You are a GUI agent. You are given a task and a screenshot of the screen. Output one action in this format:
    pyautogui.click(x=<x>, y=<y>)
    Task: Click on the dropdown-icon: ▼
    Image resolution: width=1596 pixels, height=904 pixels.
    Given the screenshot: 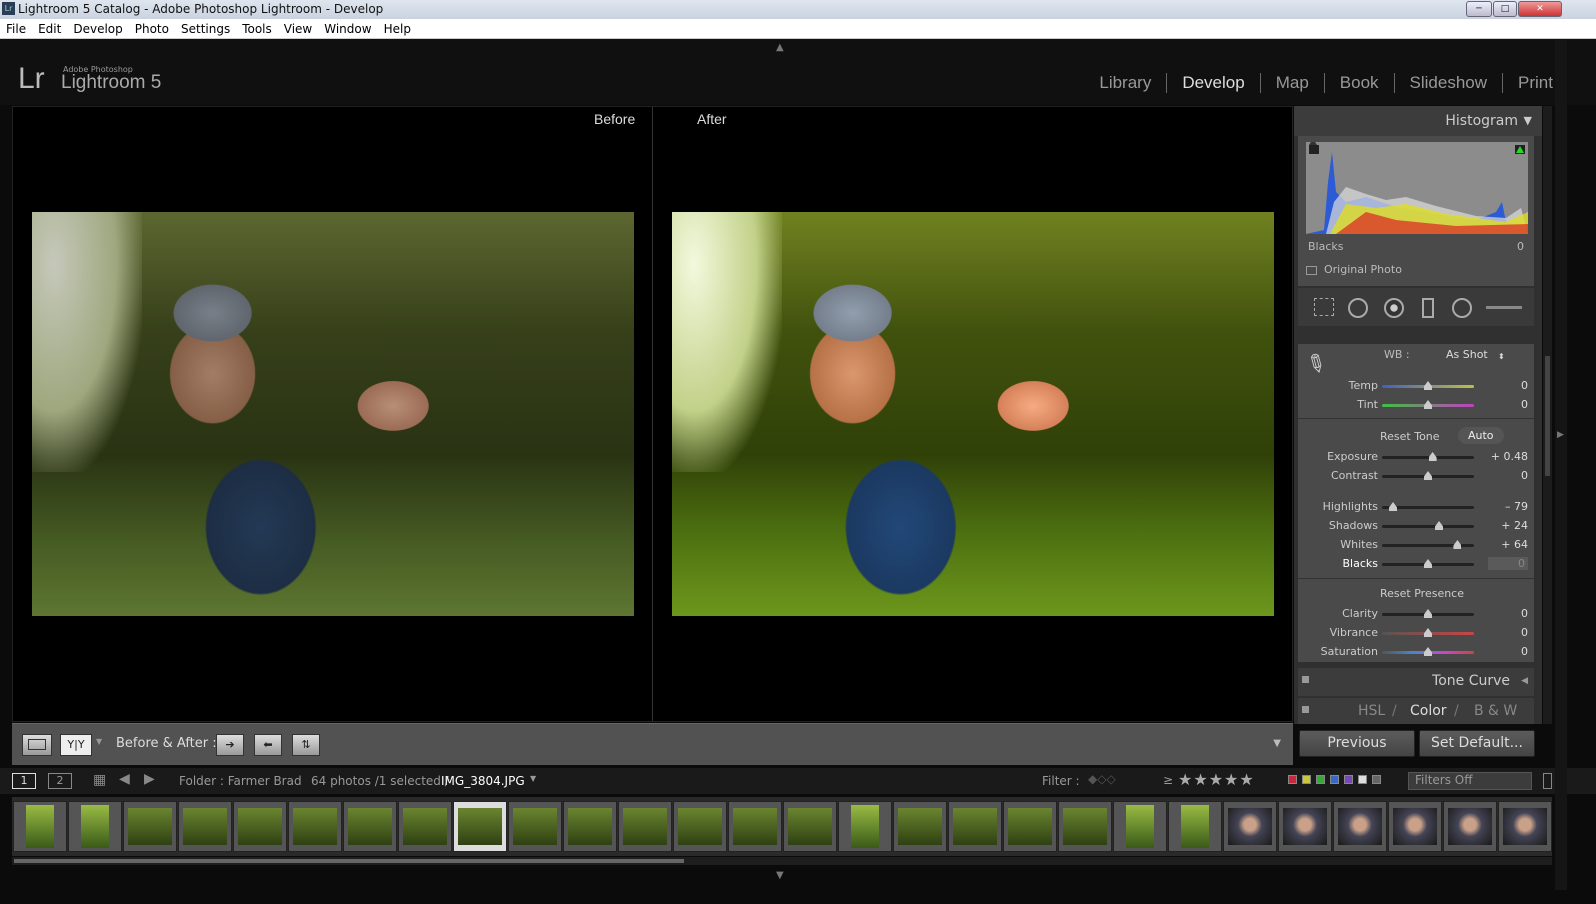 What is the action you would take?
    pyautogui.click(x=99, y=741)
    